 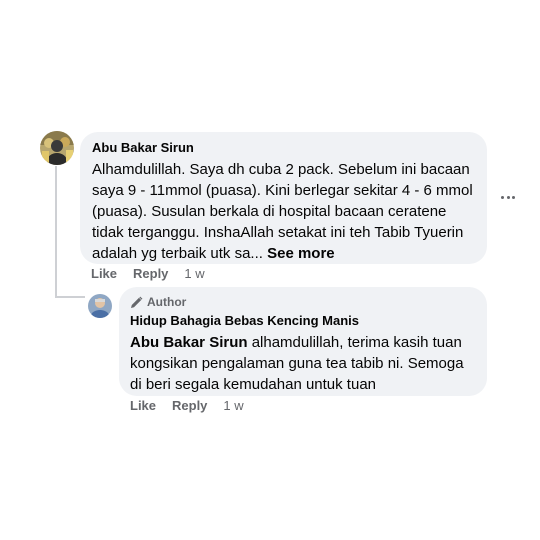 I want to click on reply-reply-button: Reply, so click(x=189, y=405).